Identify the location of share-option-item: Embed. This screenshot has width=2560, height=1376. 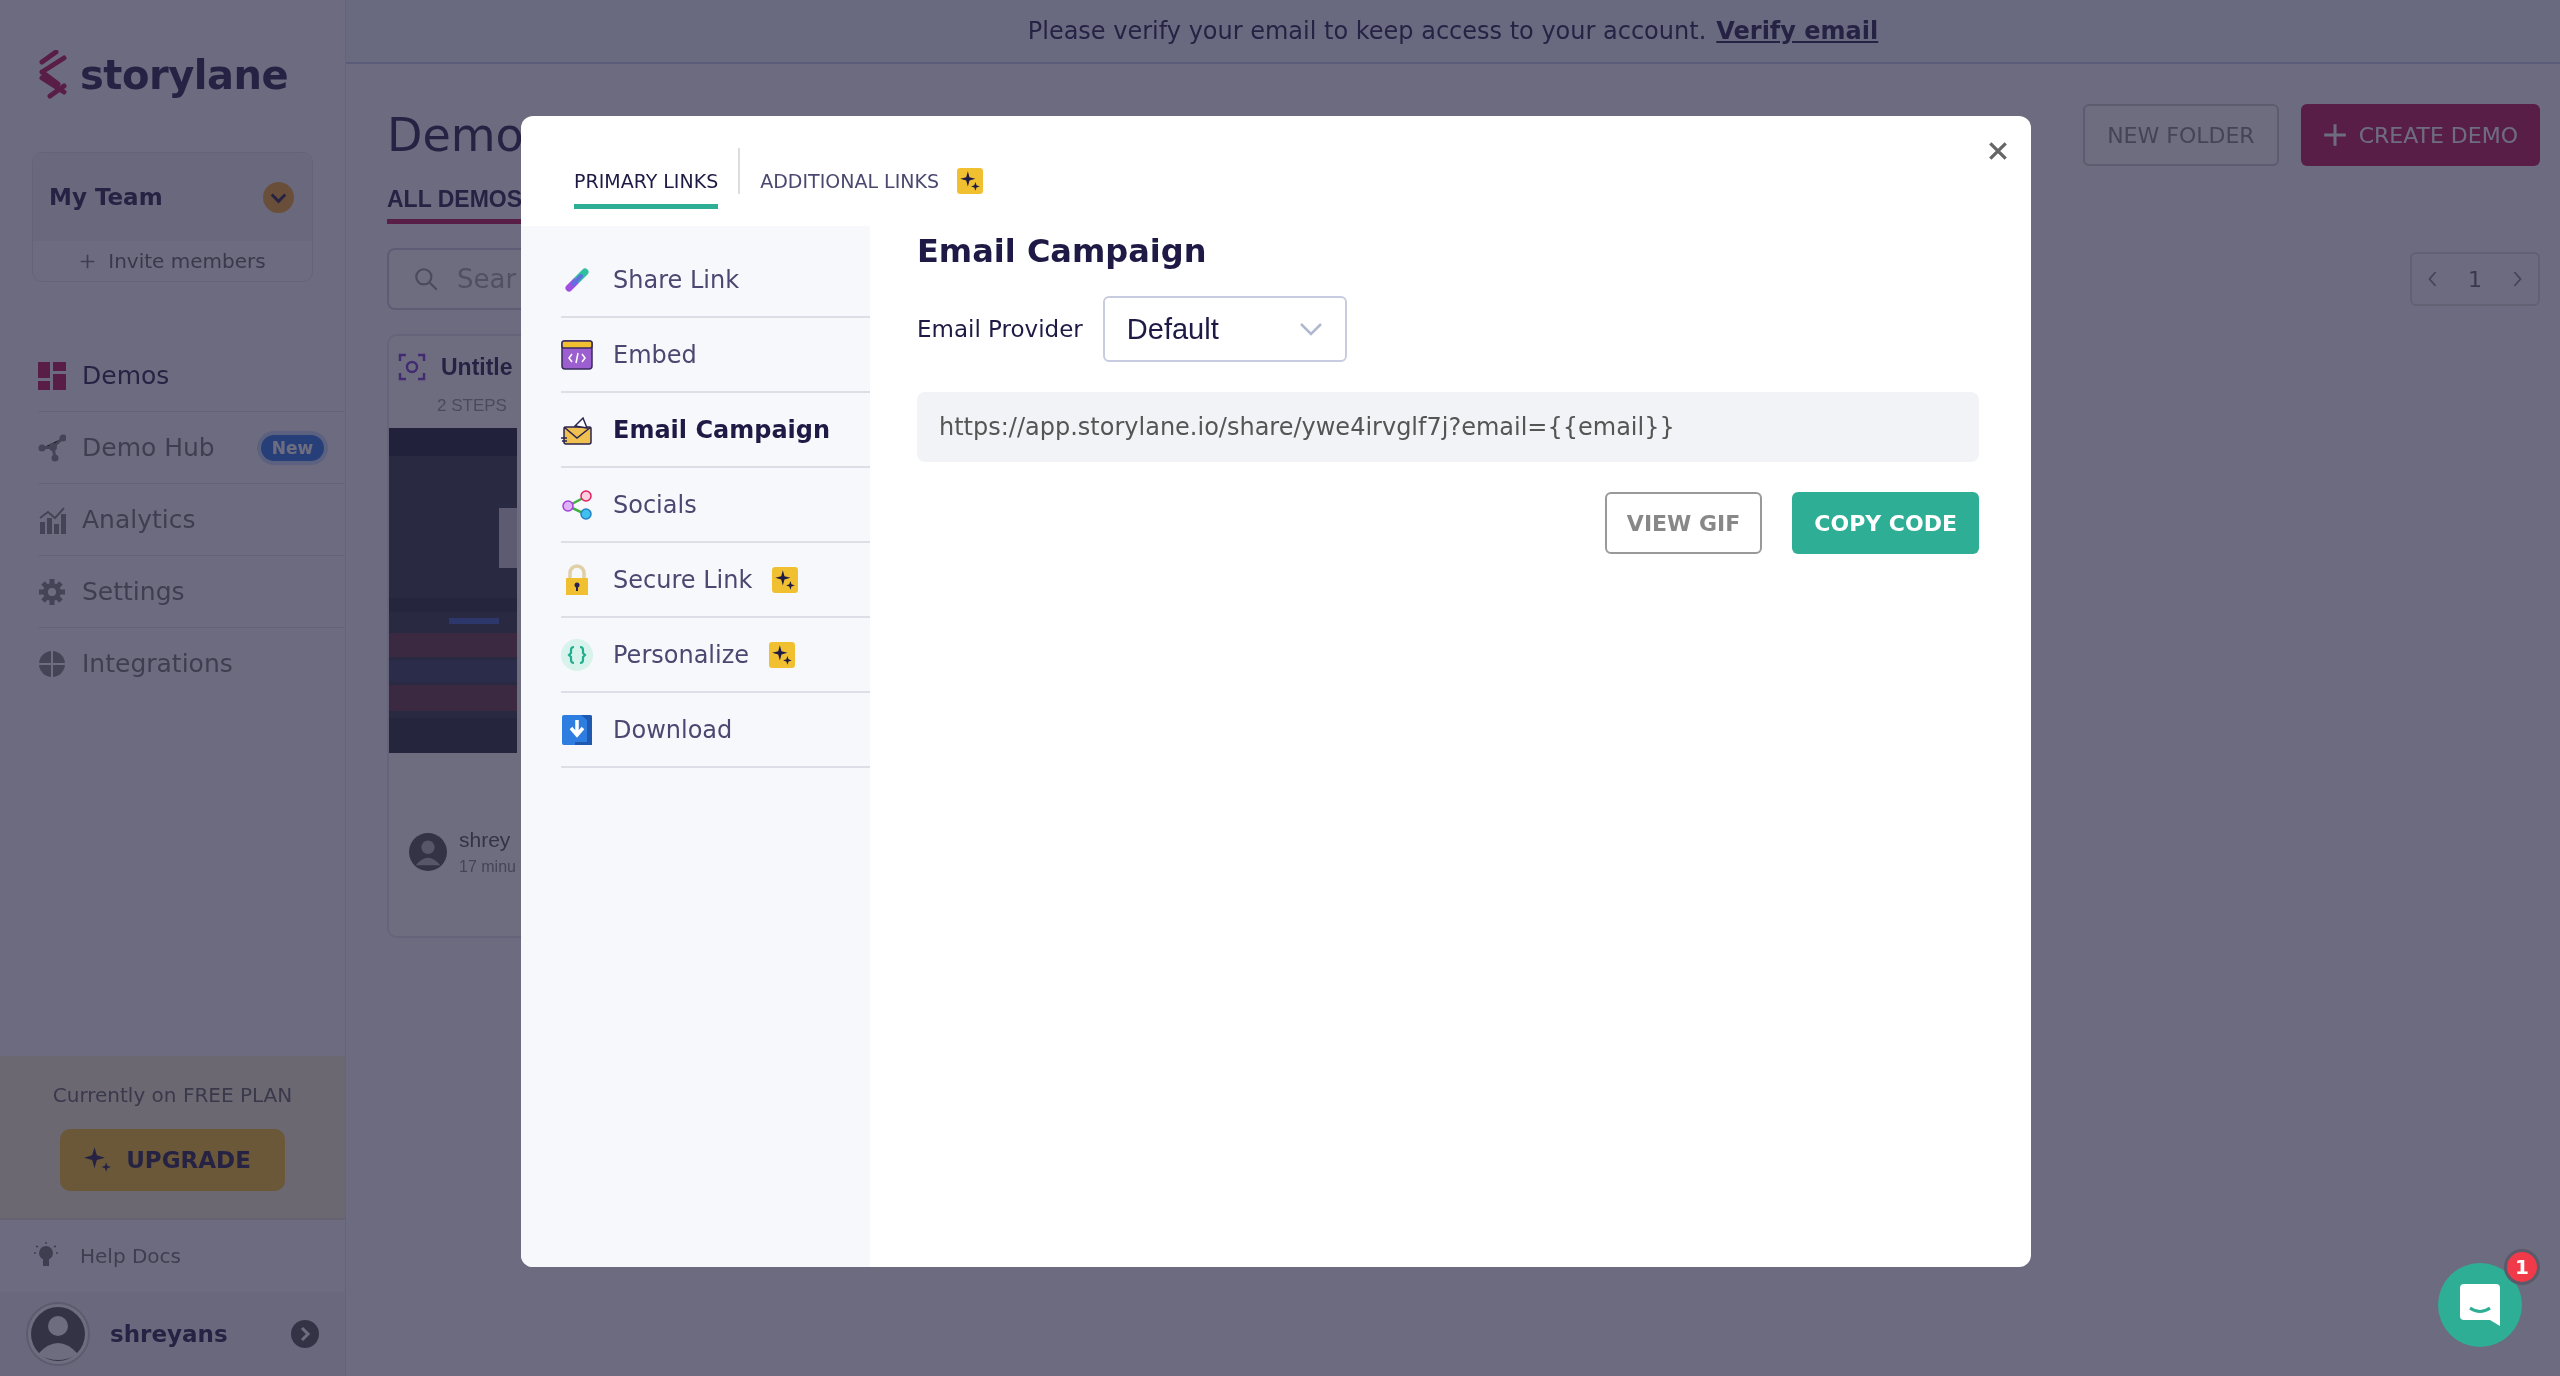
(715, 355).